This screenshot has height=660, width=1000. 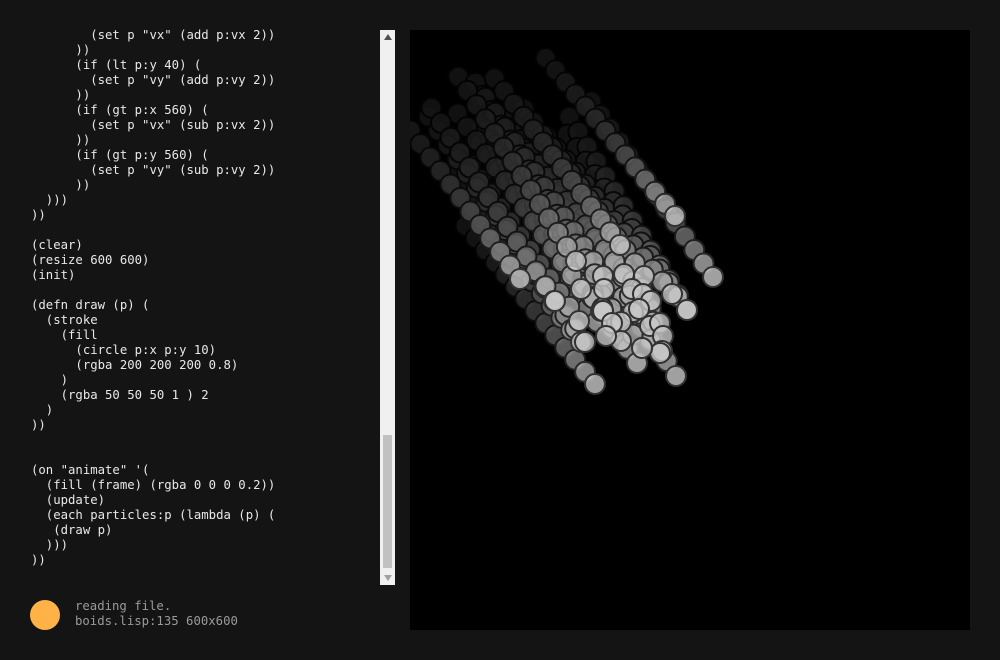 I want to click on scroll-down-button, so click(x=387, y=578).